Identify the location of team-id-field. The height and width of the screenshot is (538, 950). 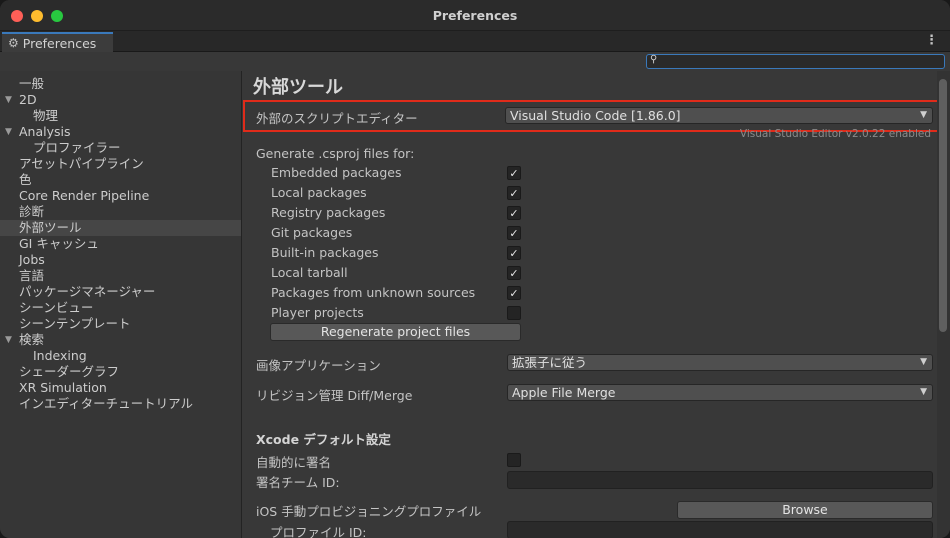
(720, 480).